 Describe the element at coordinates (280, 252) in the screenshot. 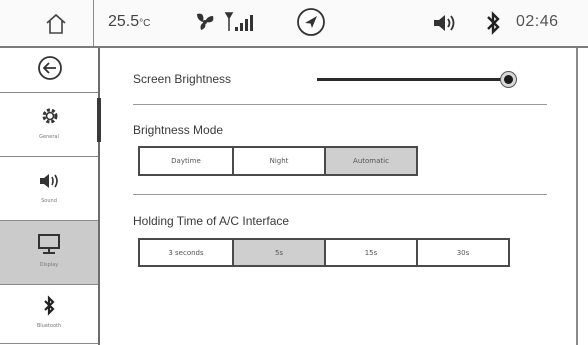

I see `holding-option-5s: 5s` at that location.